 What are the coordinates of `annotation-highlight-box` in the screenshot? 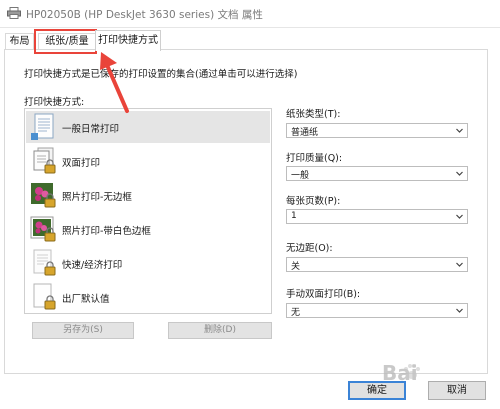 It's located at (65, 41).